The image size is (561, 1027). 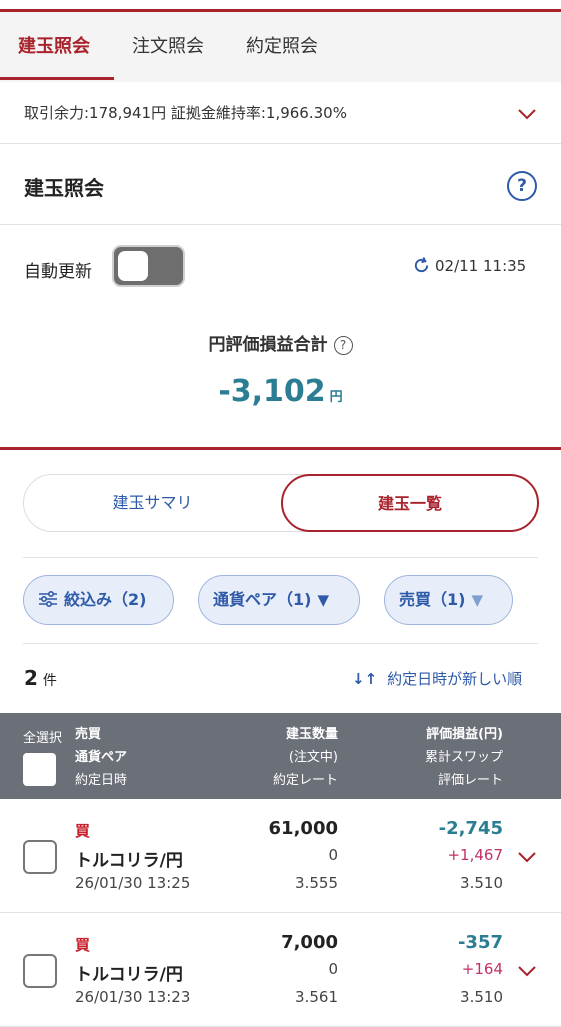 I want to click on tab-orders: 注文照会, so click(x=168, y=47).